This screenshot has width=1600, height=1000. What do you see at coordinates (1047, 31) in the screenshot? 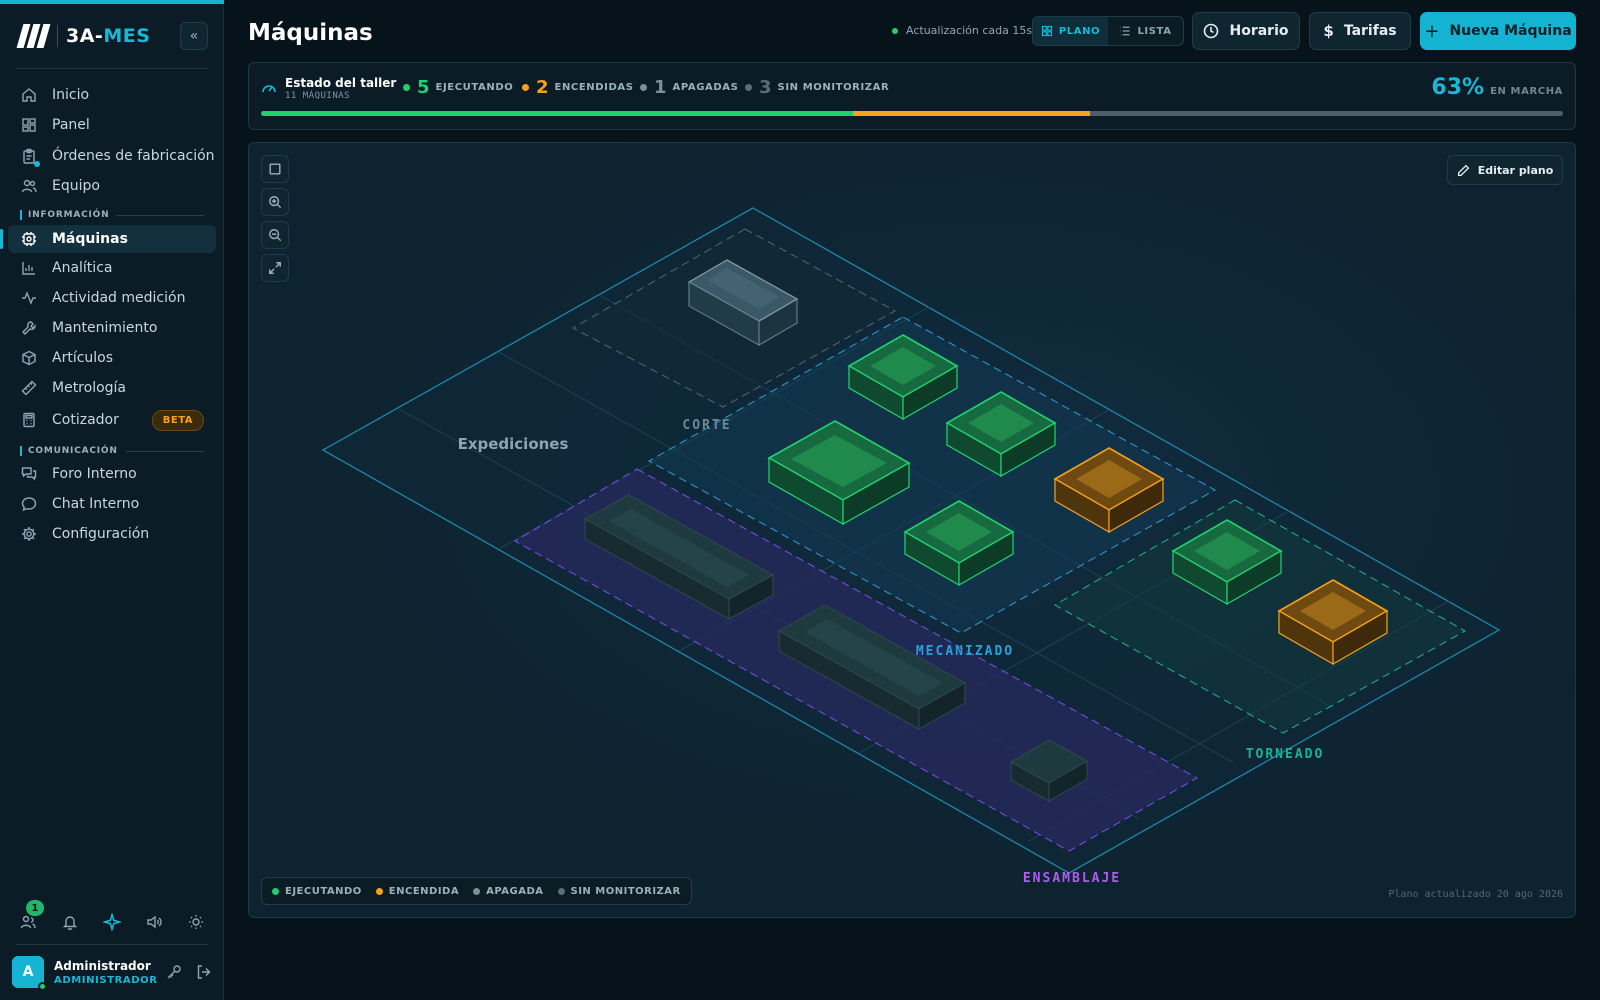
I see `grid-icon` at bounding box center [1047, 31].